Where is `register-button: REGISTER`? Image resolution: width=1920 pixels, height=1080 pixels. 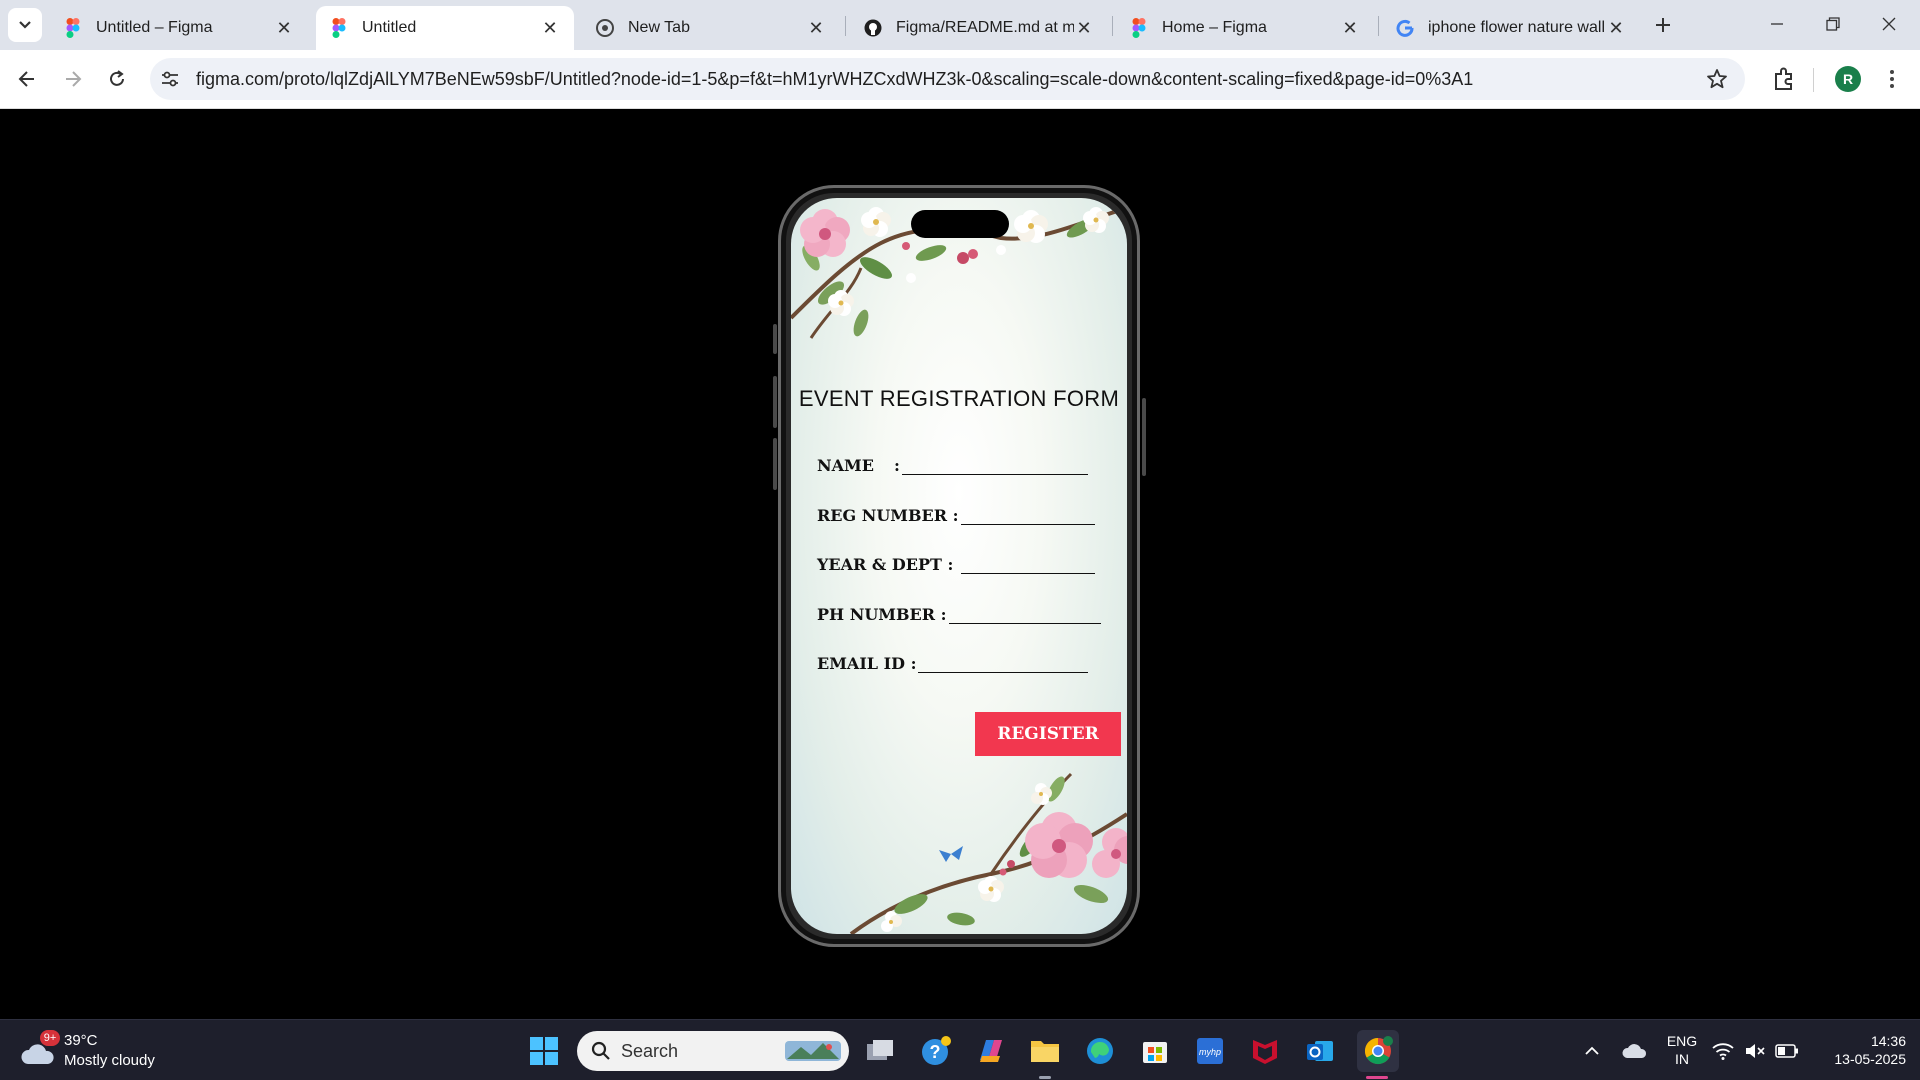
register-button: REGISTER is located at coordinates (1048, 734).